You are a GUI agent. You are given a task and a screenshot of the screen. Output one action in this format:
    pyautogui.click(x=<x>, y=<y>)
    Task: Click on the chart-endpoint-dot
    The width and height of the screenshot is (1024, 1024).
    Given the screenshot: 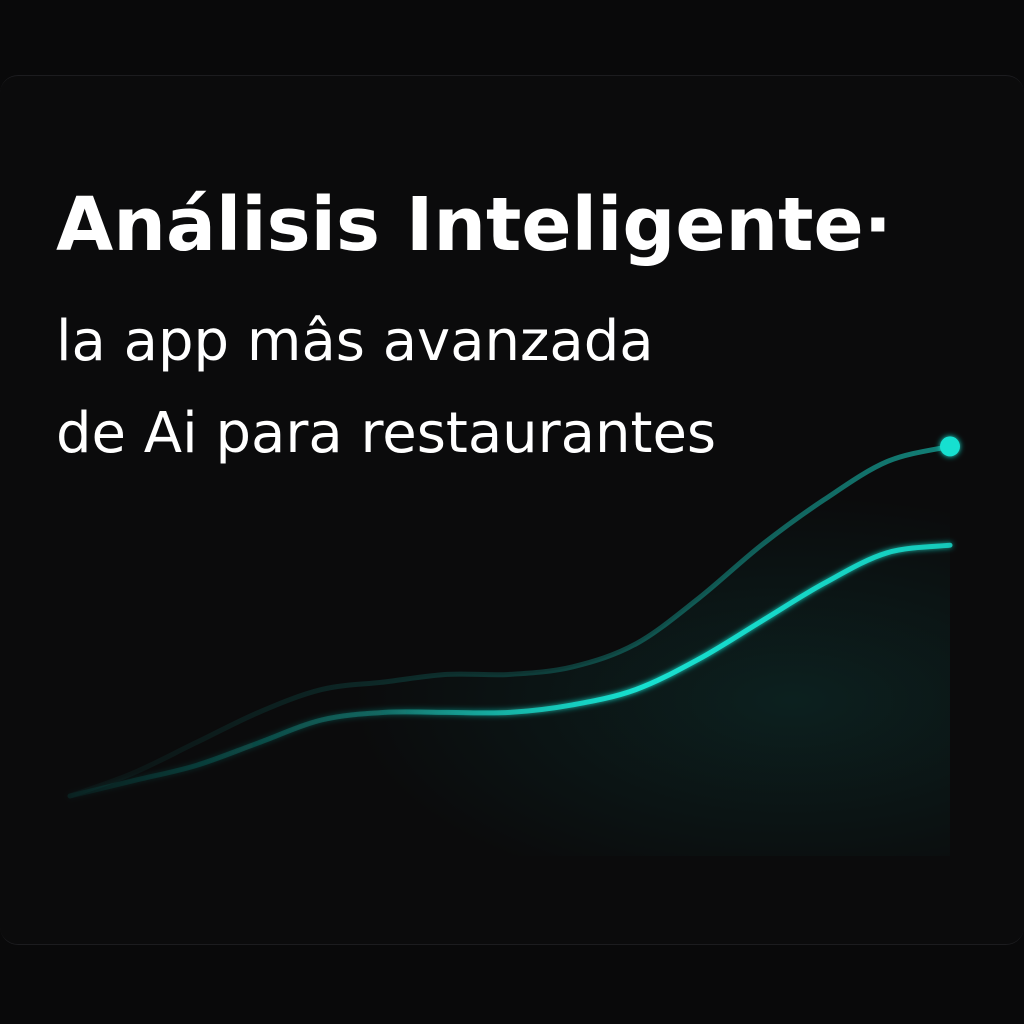 What is the action you would take?
    pyautogui.click(x=950, y=446)
    